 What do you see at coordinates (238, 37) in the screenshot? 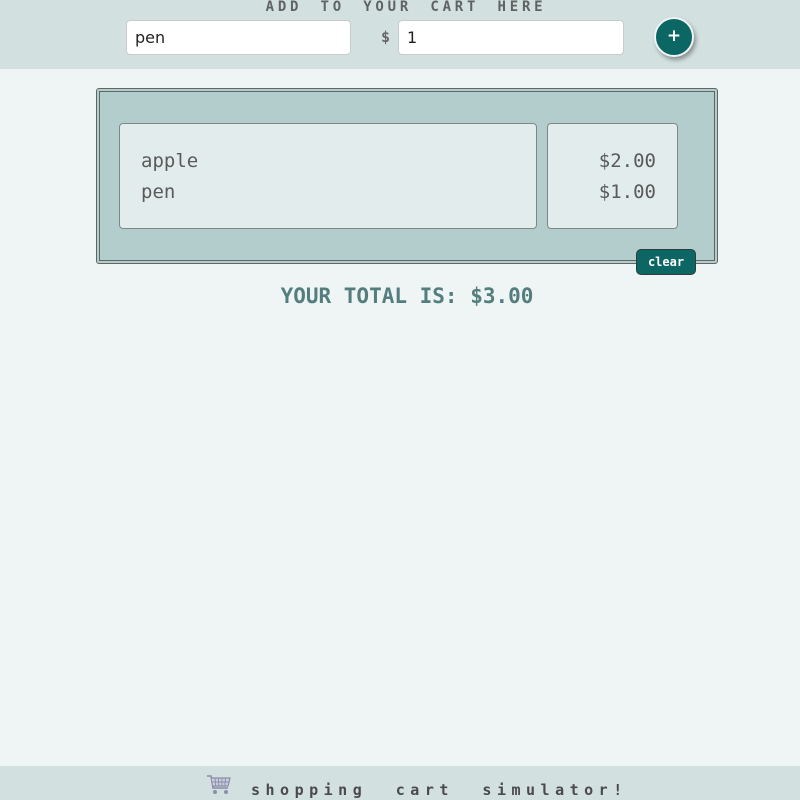
I see `item-name-input` at bounding box center [238, 37].